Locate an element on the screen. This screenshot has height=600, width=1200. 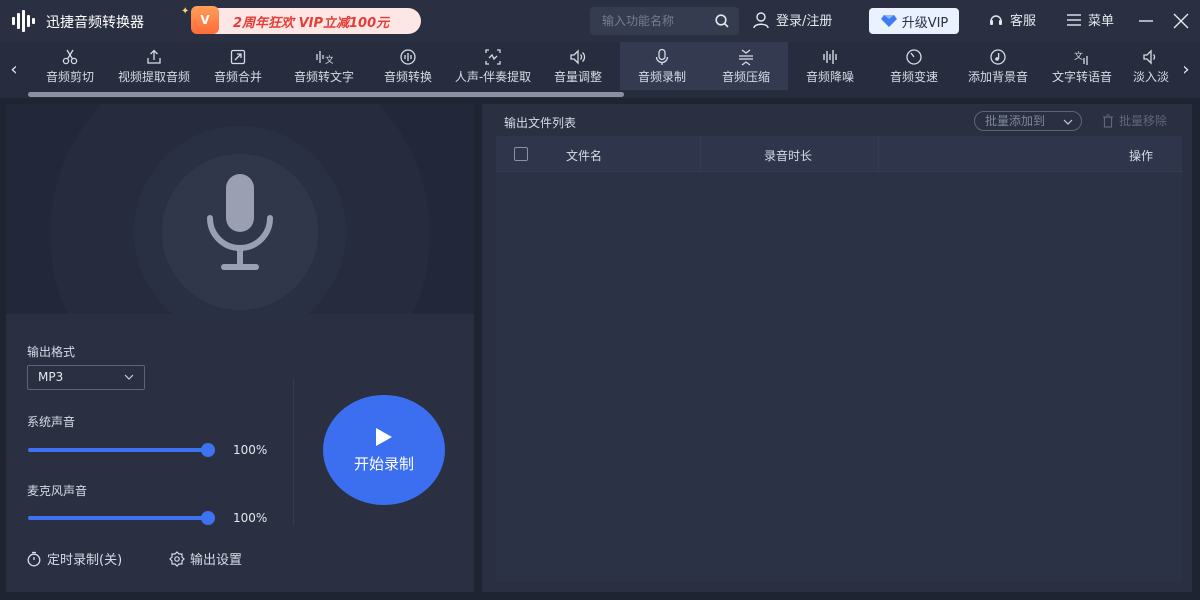
output-settings-button: 输出设置 is located at coordinates (205, 558).